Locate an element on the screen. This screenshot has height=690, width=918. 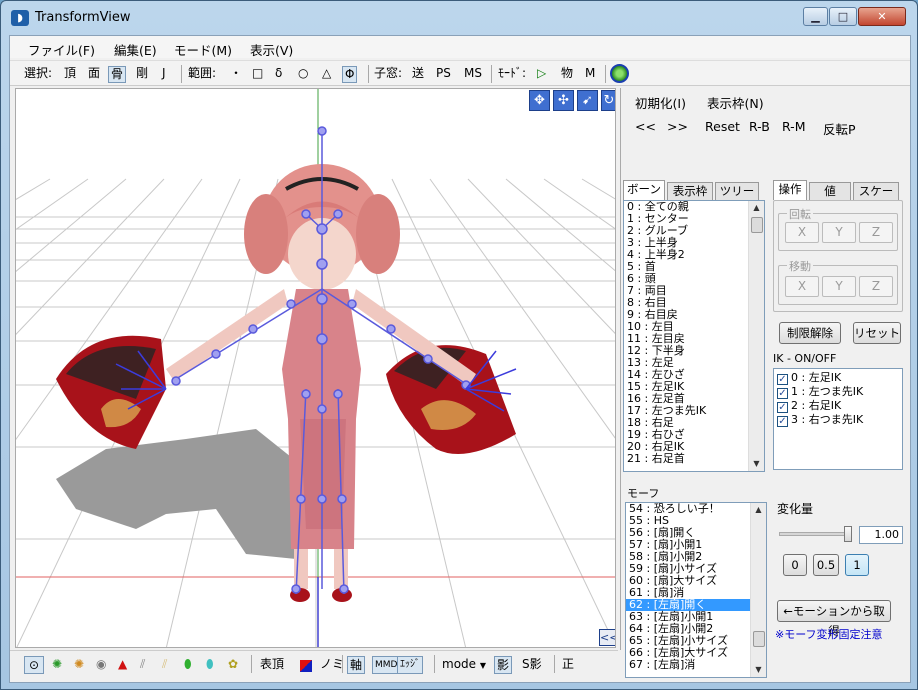
menu-view: 表示(V) is located at coordinates (271, 49).